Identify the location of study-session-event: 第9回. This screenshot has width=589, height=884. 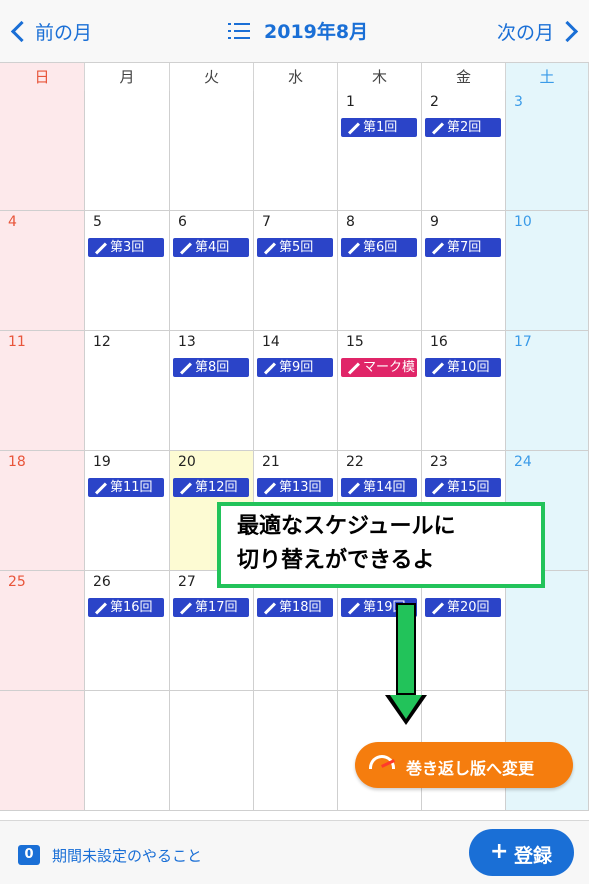
(295, 367).